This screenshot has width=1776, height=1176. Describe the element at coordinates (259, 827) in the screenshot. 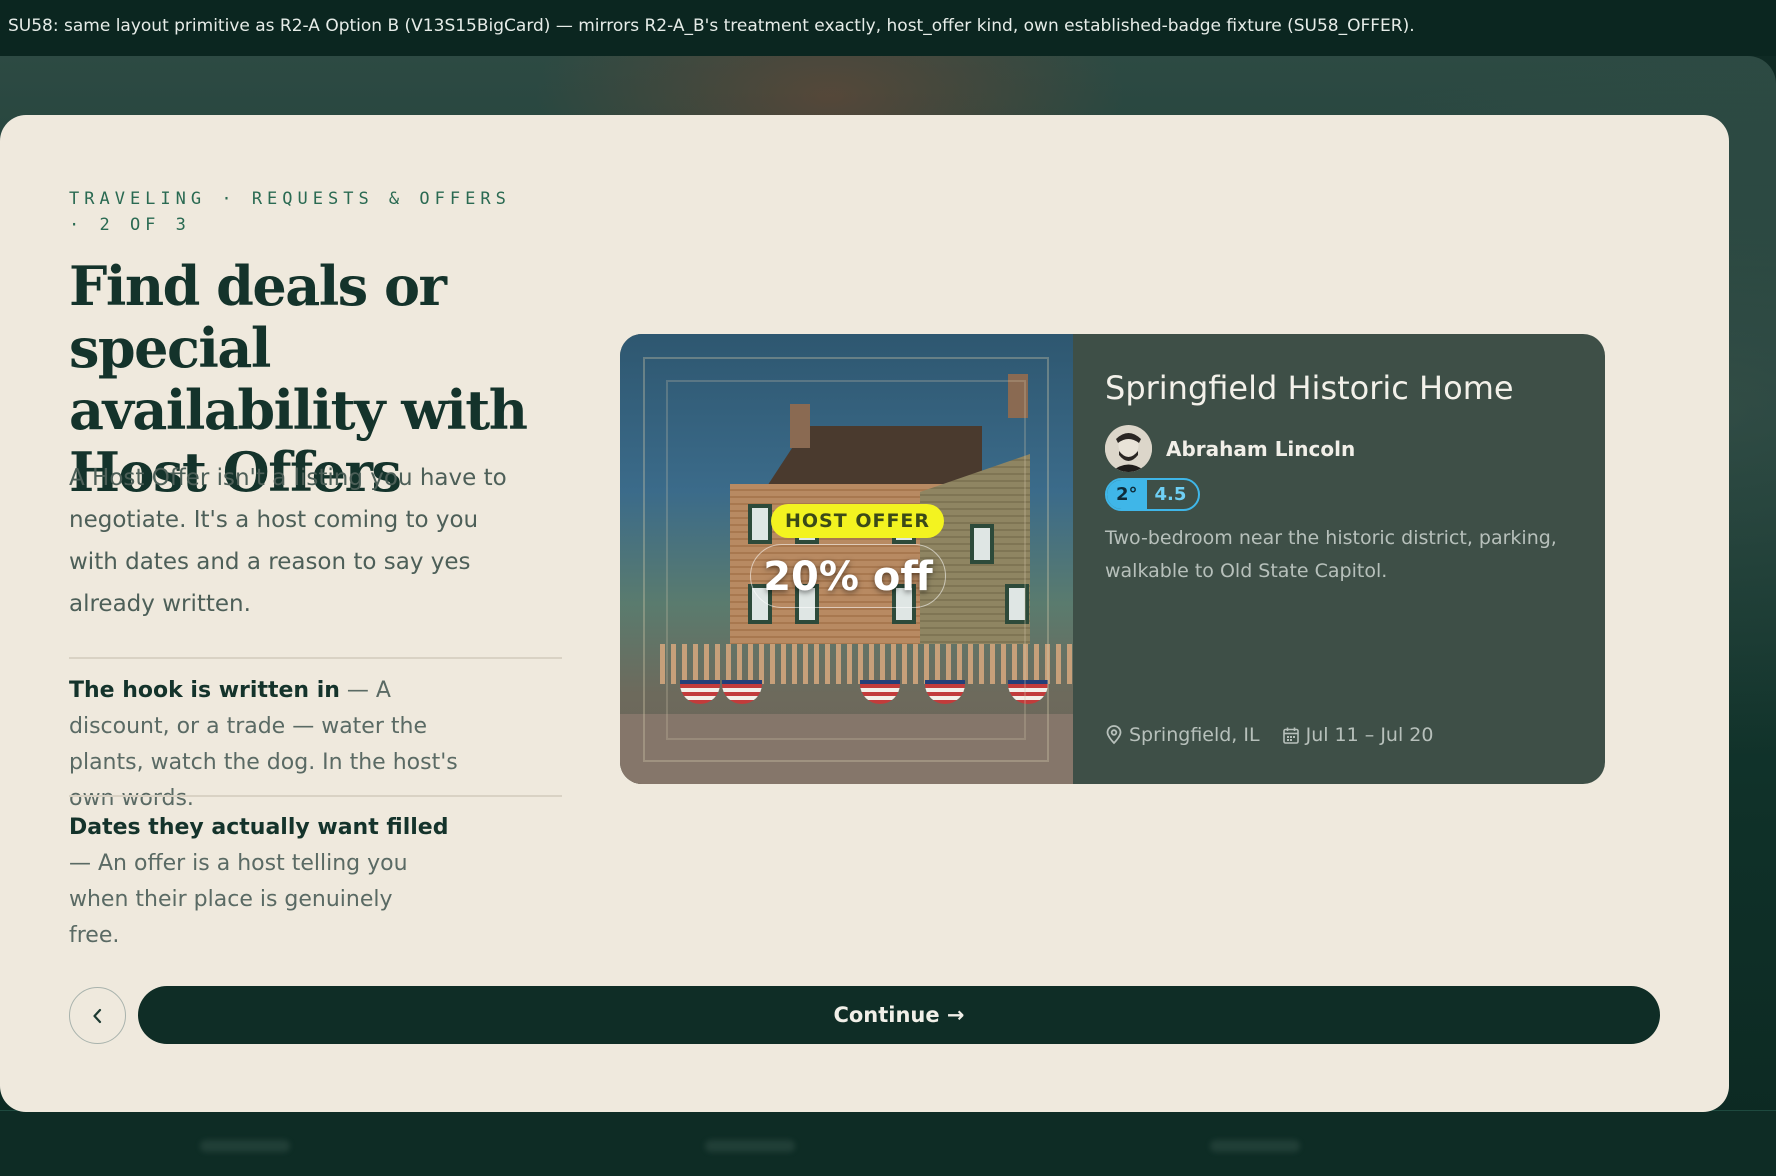

I see `feature-title: Dates they actually want filled` at that location.